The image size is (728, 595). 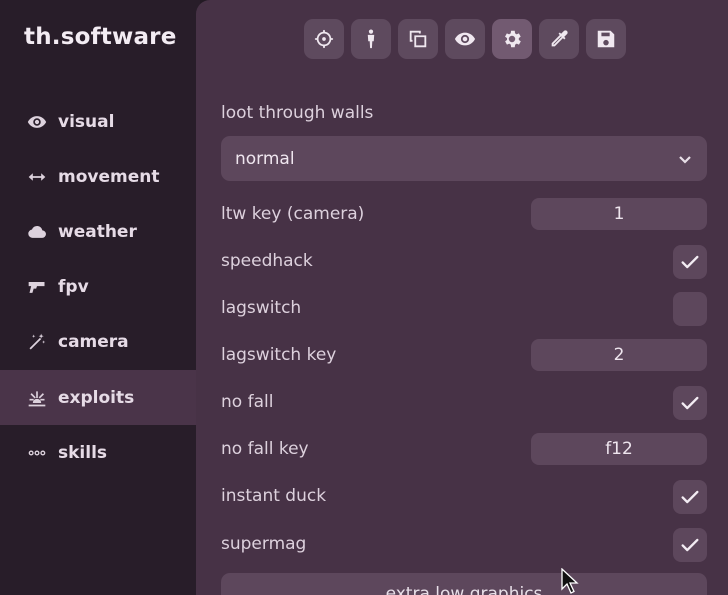 I want to click on lagswitch-key-input: 2, so click(x=619, y=355).